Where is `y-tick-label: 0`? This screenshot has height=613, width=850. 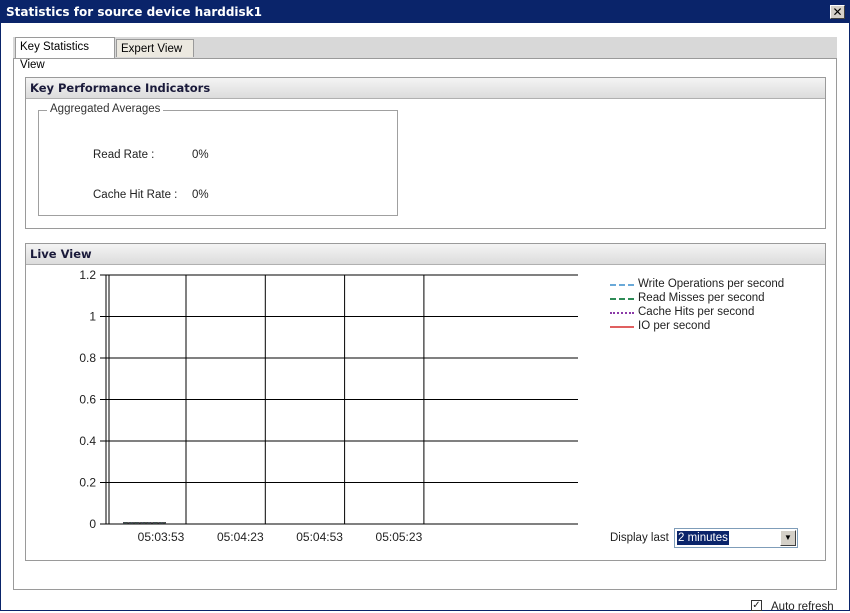
y-tick-label: 0 is located at coordinates (92, 524).